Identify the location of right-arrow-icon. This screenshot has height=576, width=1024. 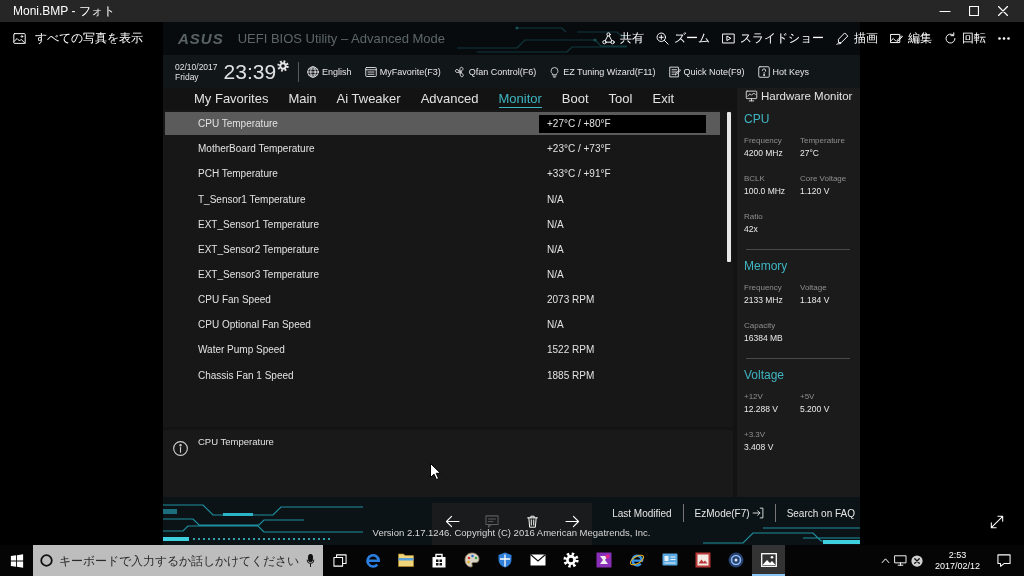
(572, 521).